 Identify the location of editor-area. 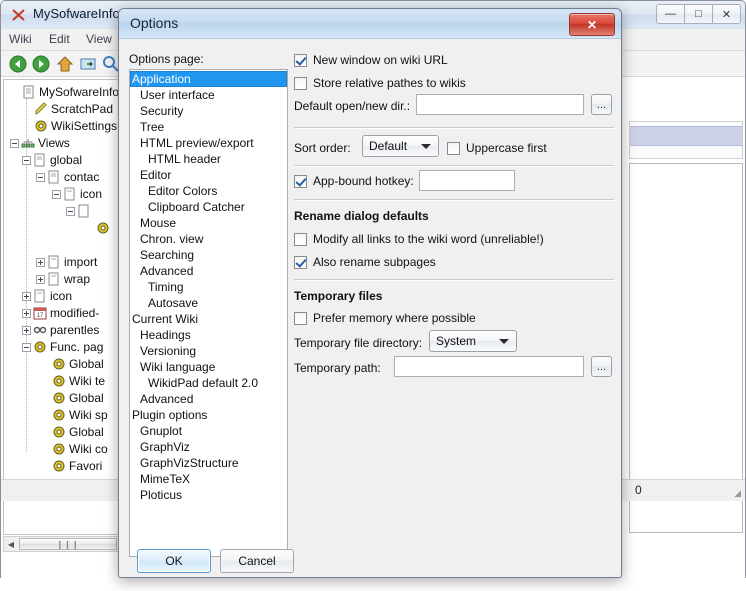
(686, 348).